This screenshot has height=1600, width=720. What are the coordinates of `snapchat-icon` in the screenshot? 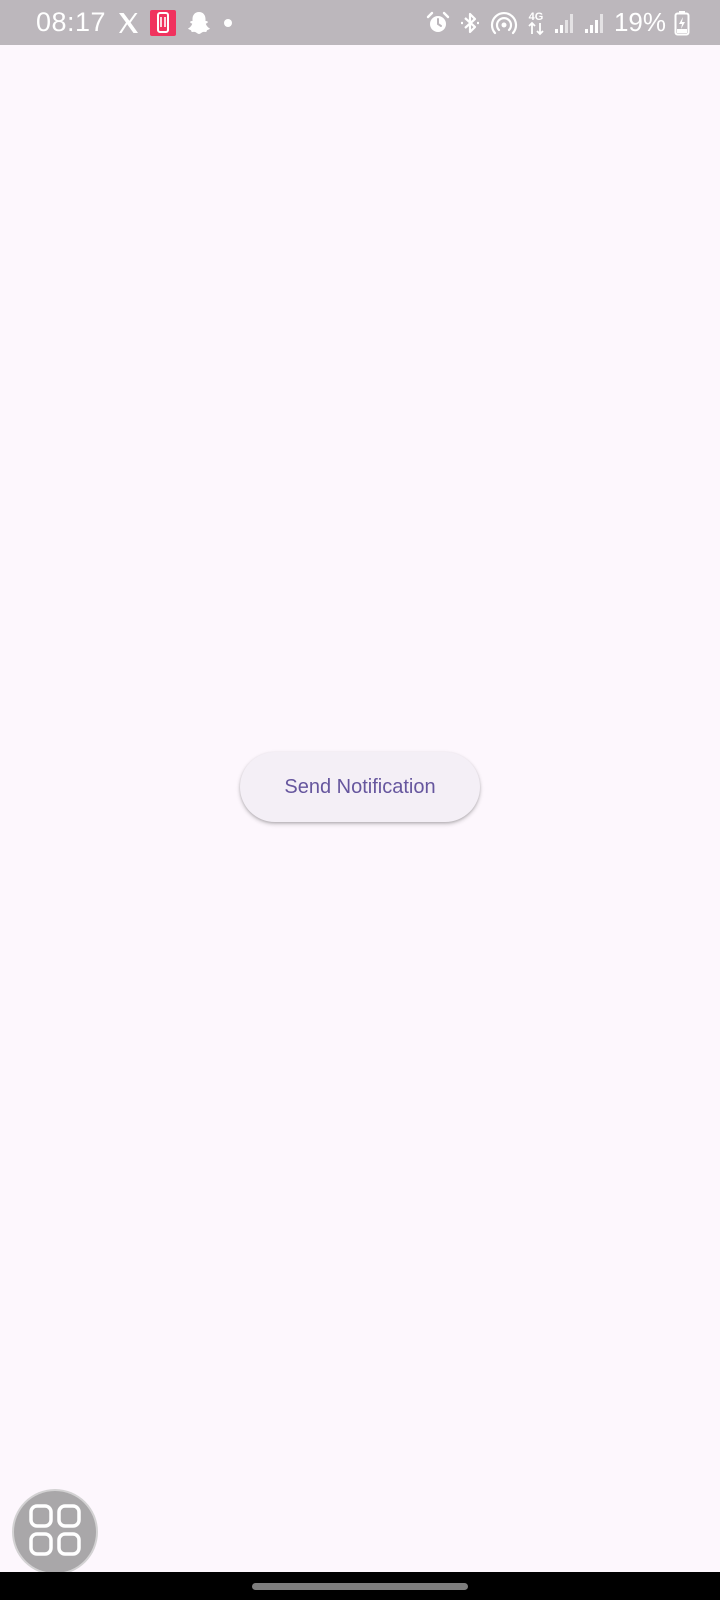 It's located at (199, 22).